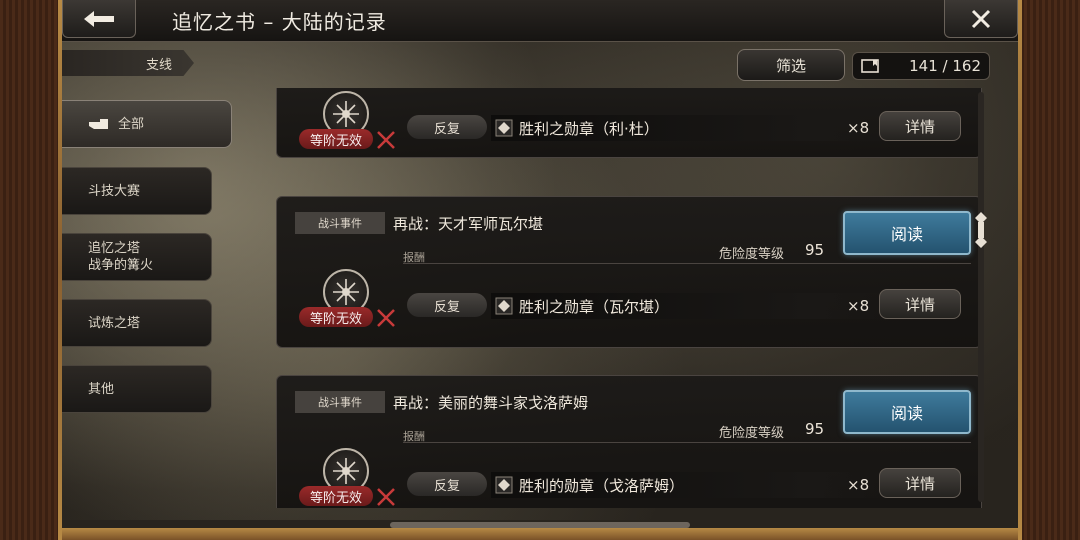 The width and height of the screenshot is (1080, 540). I want to click on event-header: 战斗事件 再战：美丽的舞斗家戈洛萨姆, so click(441, 402).